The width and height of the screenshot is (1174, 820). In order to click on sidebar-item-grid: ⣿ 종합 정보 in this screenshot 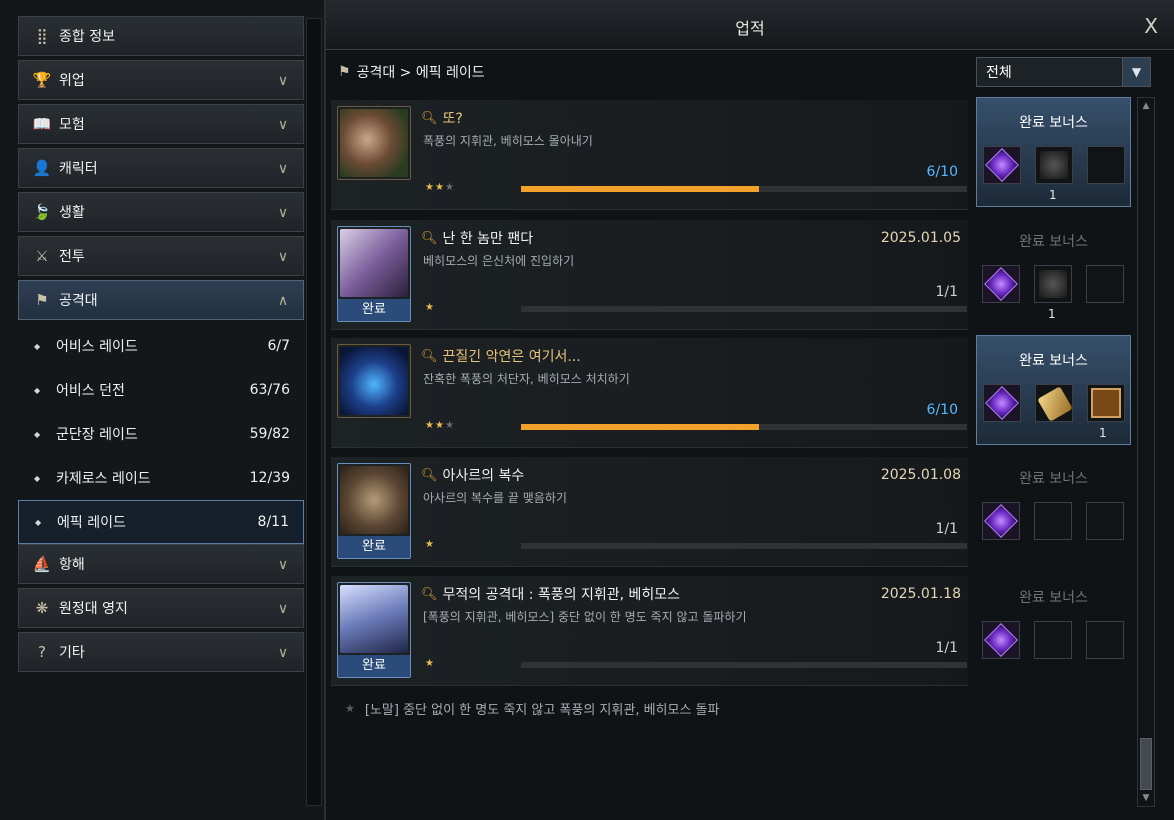, I will do `click(161, 36)`.